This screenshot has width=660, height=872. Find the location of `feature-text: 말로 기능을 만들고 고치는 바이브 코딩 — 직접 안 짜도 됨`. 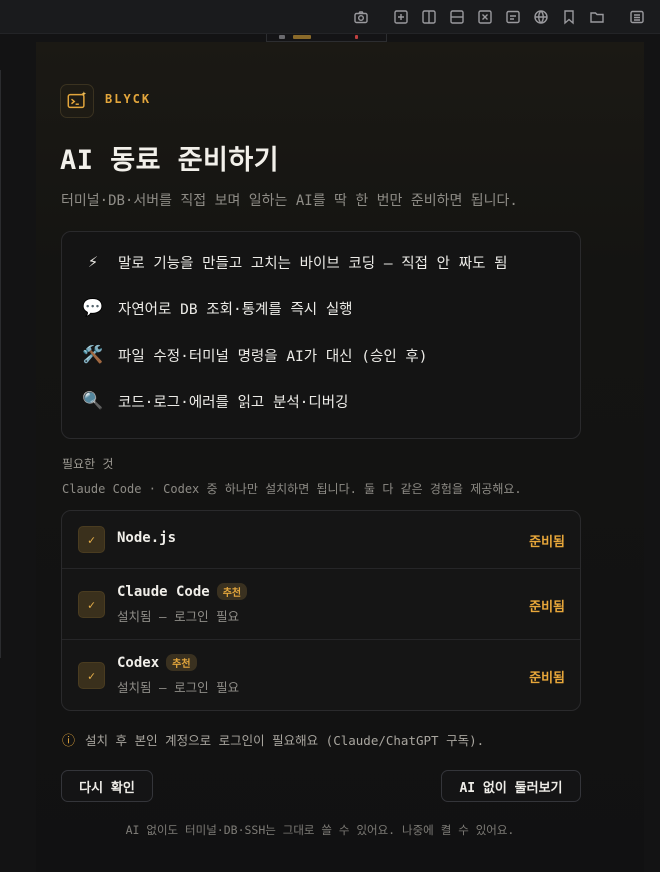

feature-text: 말로 기능을 만들고 고치는 바이브 코딩 — 직접 안 짜도 됨 is located at coordinates (313, 263).